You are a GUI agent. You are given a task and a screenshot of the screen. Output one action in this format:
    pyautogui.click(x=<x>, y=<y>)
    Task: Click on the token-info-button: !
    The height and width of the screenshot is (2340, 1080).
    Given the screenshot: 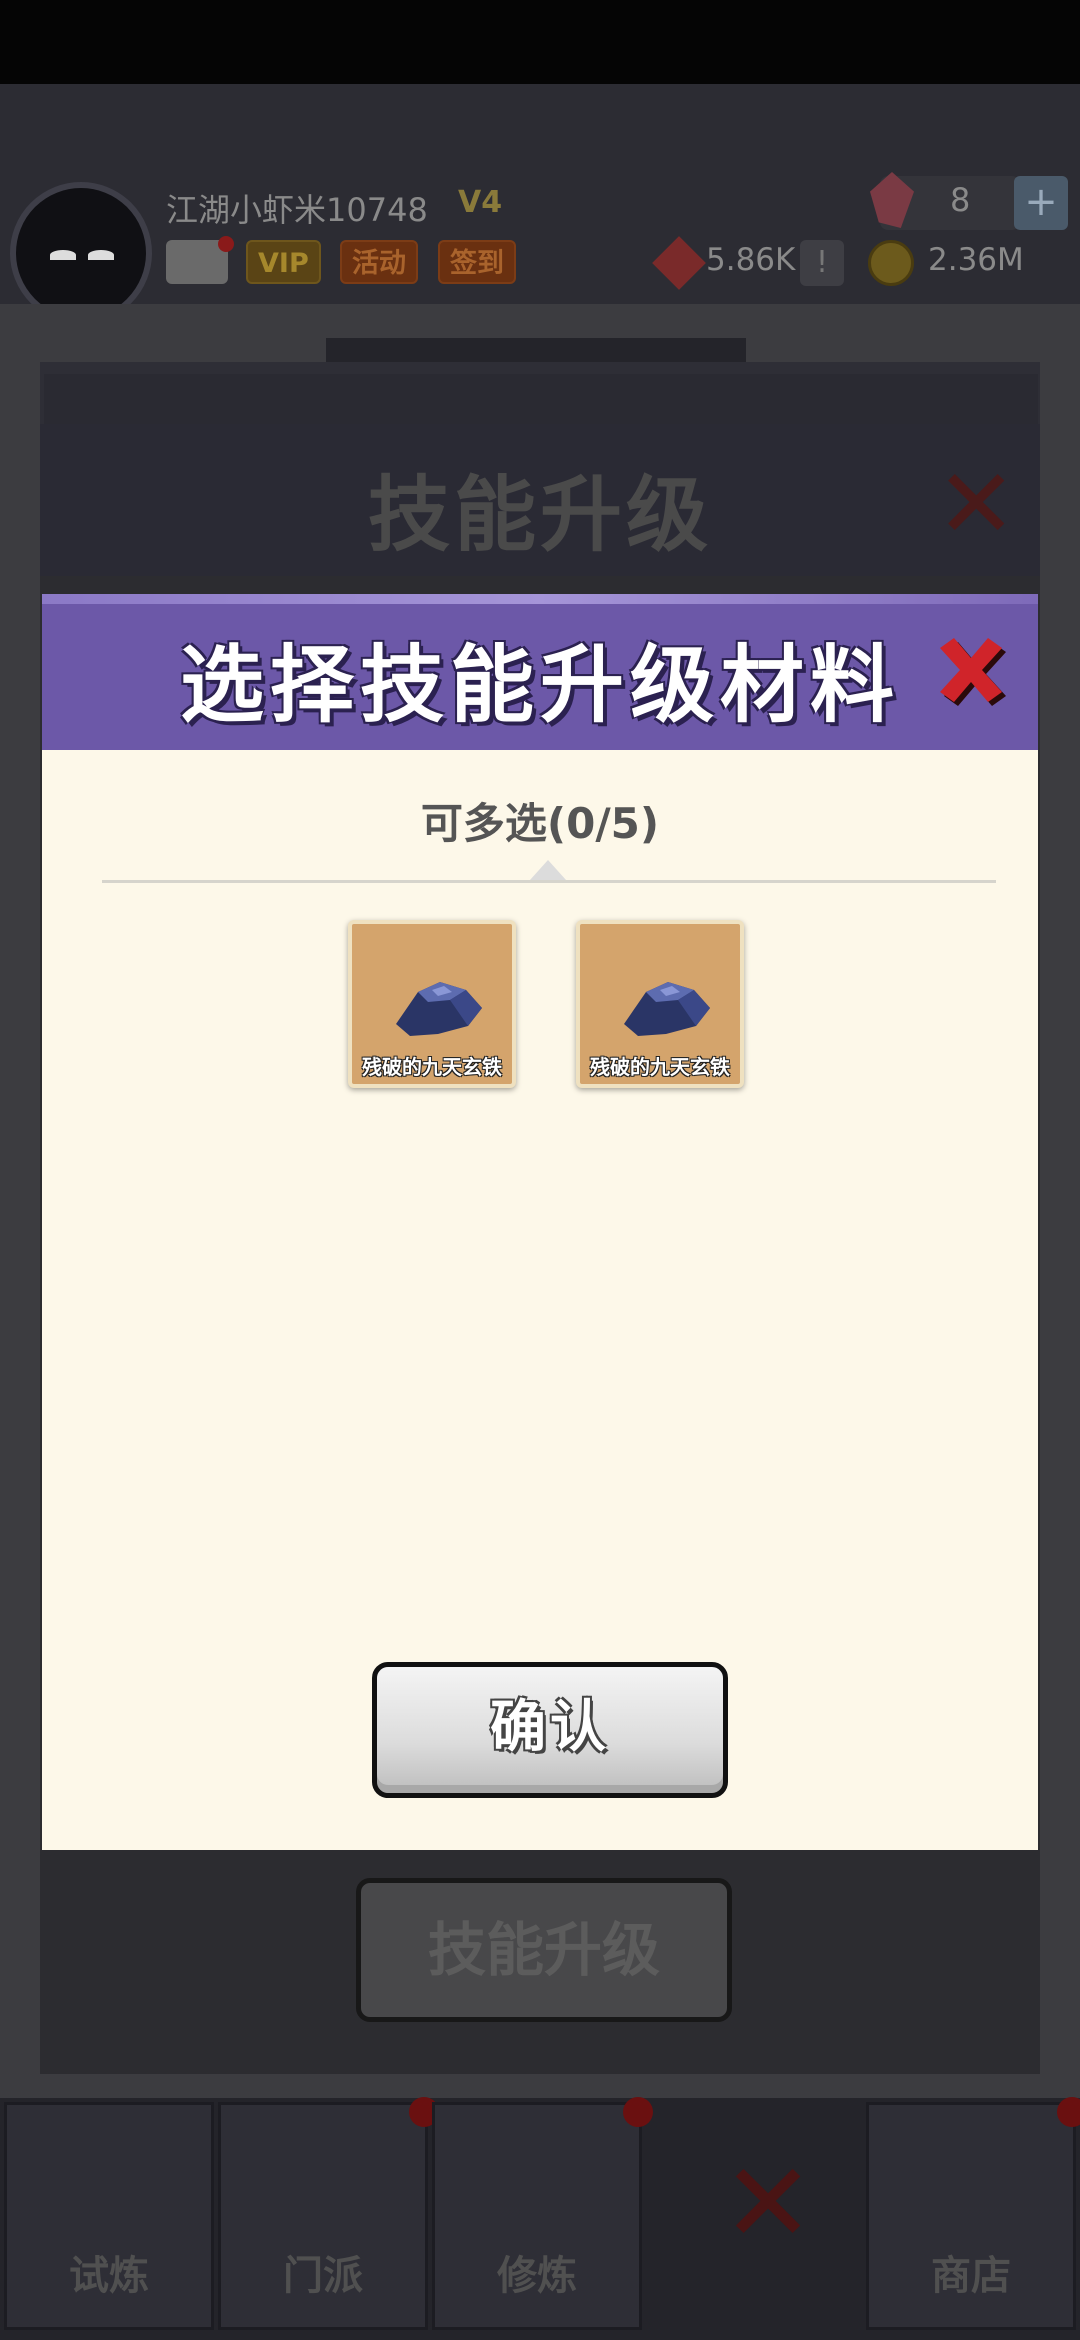 What is the action you would take?
    pyautogui.click(x=822, y=263)
    